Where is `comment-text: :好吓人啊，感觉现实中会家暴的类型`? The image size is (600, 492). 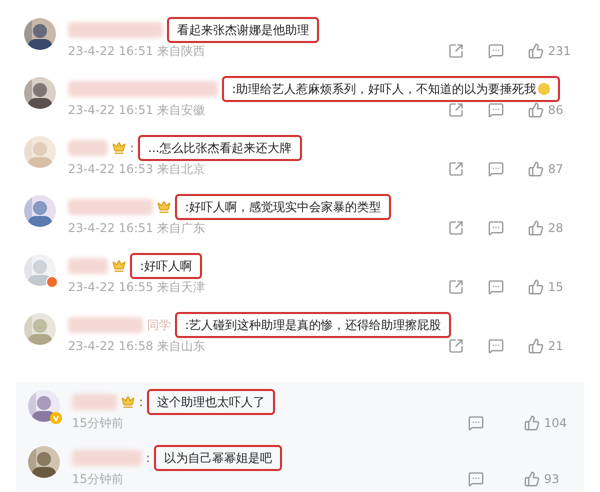
comment-text: :好吓人啊，感觉现实中会家暴的类型 is located at coordinates (283, 207).